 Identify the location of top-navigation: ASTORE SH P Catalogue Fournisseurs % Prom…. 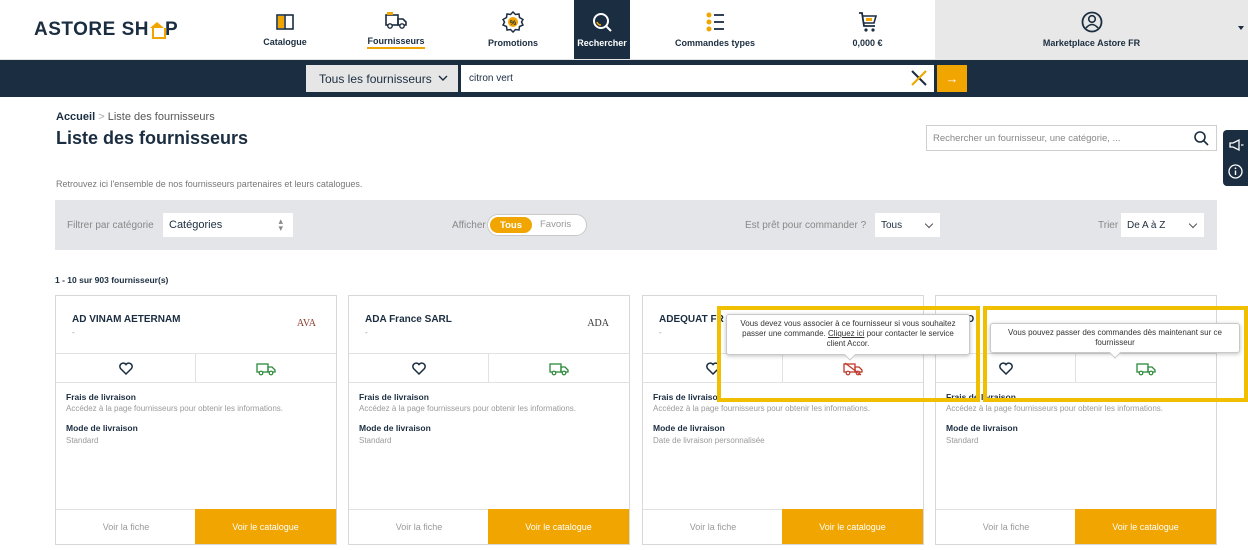
(624, 30).